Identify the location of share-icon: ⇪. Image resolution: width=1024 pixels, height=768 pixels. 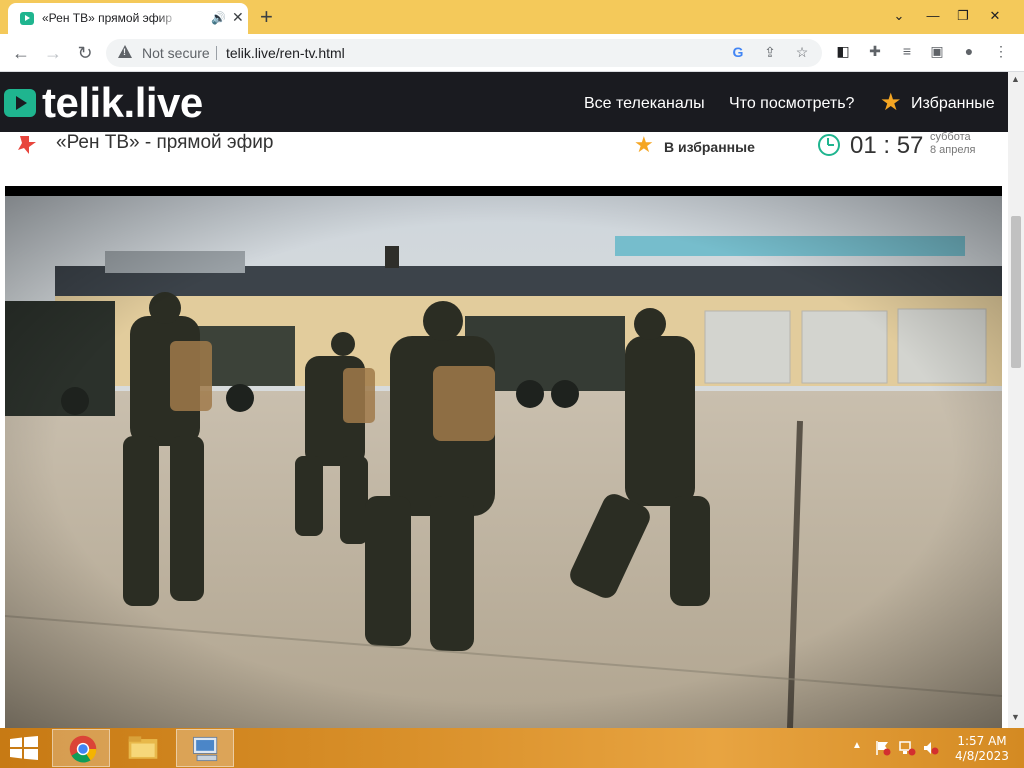
(770, 53).